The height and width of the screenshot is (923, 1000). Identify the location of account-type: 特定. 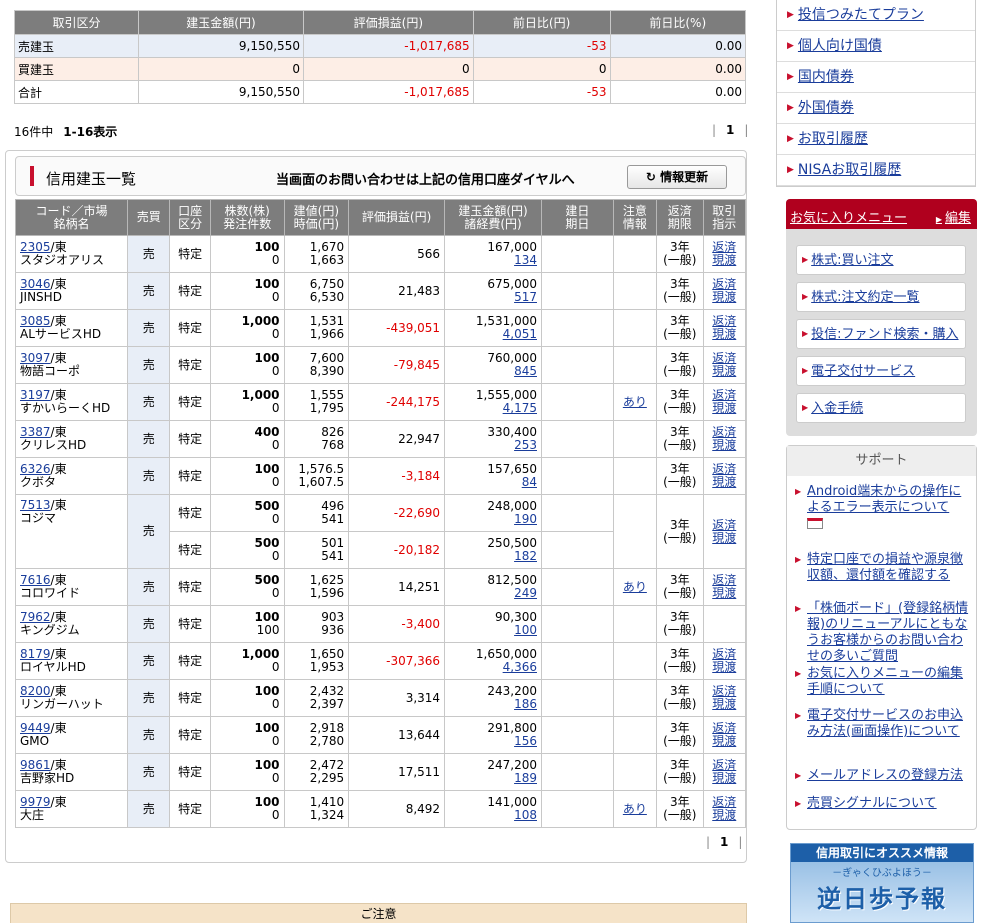
(190, 328).